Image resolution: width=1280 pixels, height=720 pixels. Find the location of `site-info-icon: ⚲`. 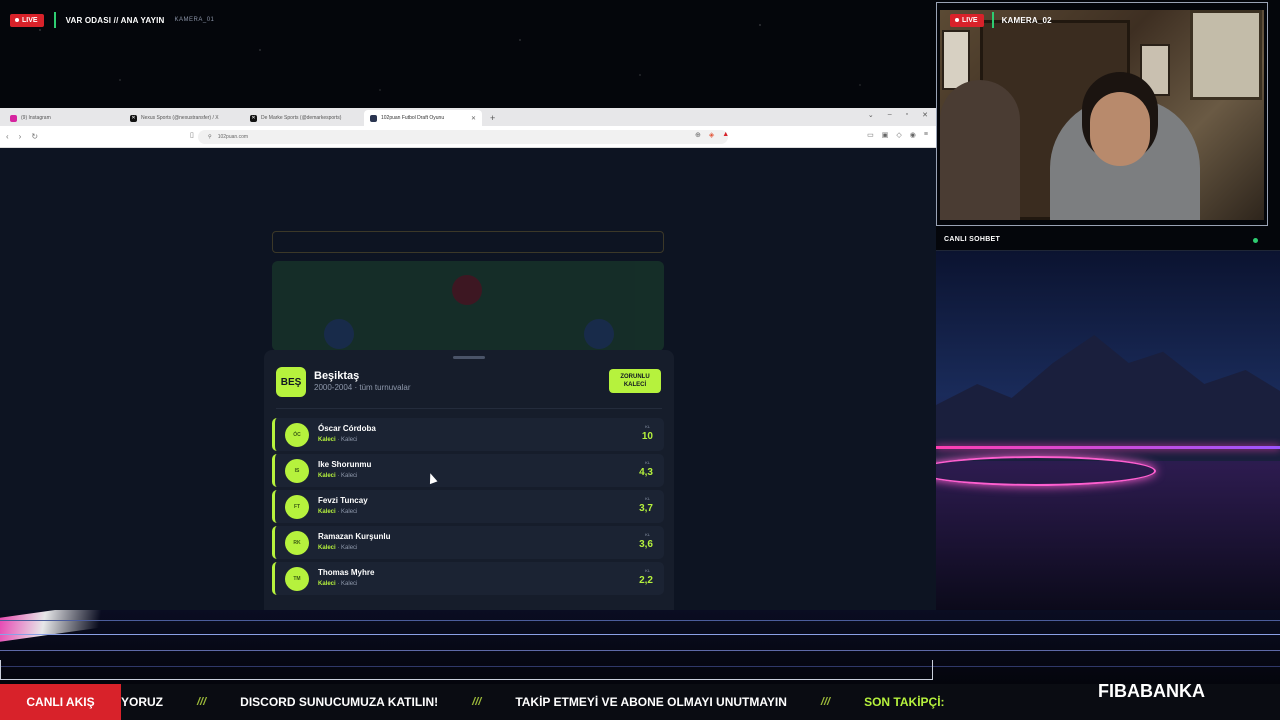

site-info-icon: ⚲ is located at coordinates (210, 137).